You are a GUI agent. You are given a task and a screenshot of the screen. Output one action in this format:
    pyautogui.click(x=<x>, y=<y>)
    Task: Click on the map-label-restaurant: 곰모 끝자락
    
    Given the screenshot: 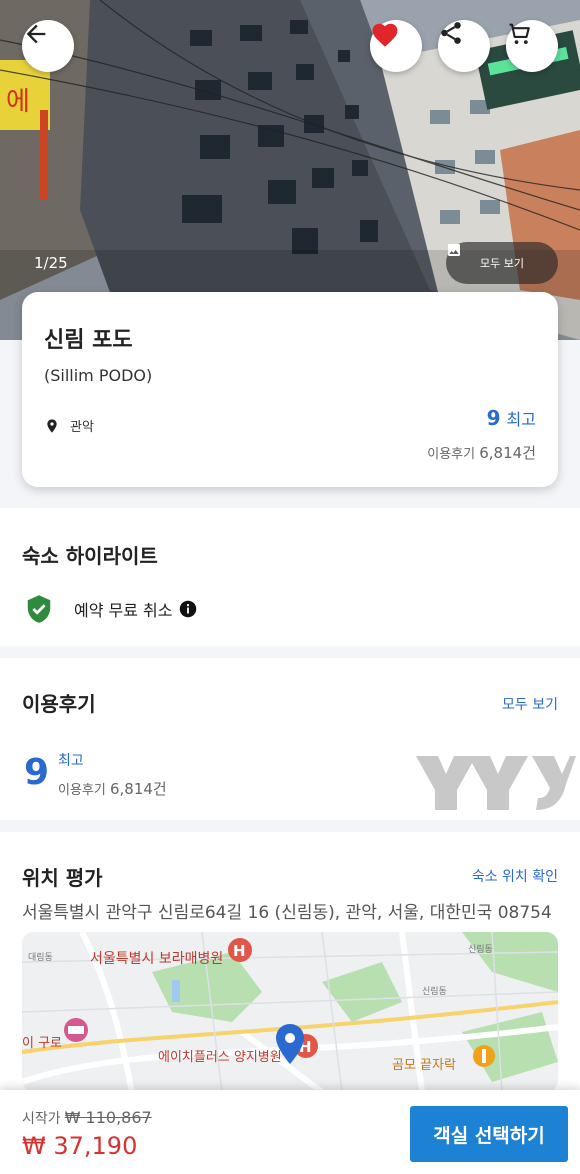 What is the action you would take?
    pyautogui.click(x=424, y=1065)
    